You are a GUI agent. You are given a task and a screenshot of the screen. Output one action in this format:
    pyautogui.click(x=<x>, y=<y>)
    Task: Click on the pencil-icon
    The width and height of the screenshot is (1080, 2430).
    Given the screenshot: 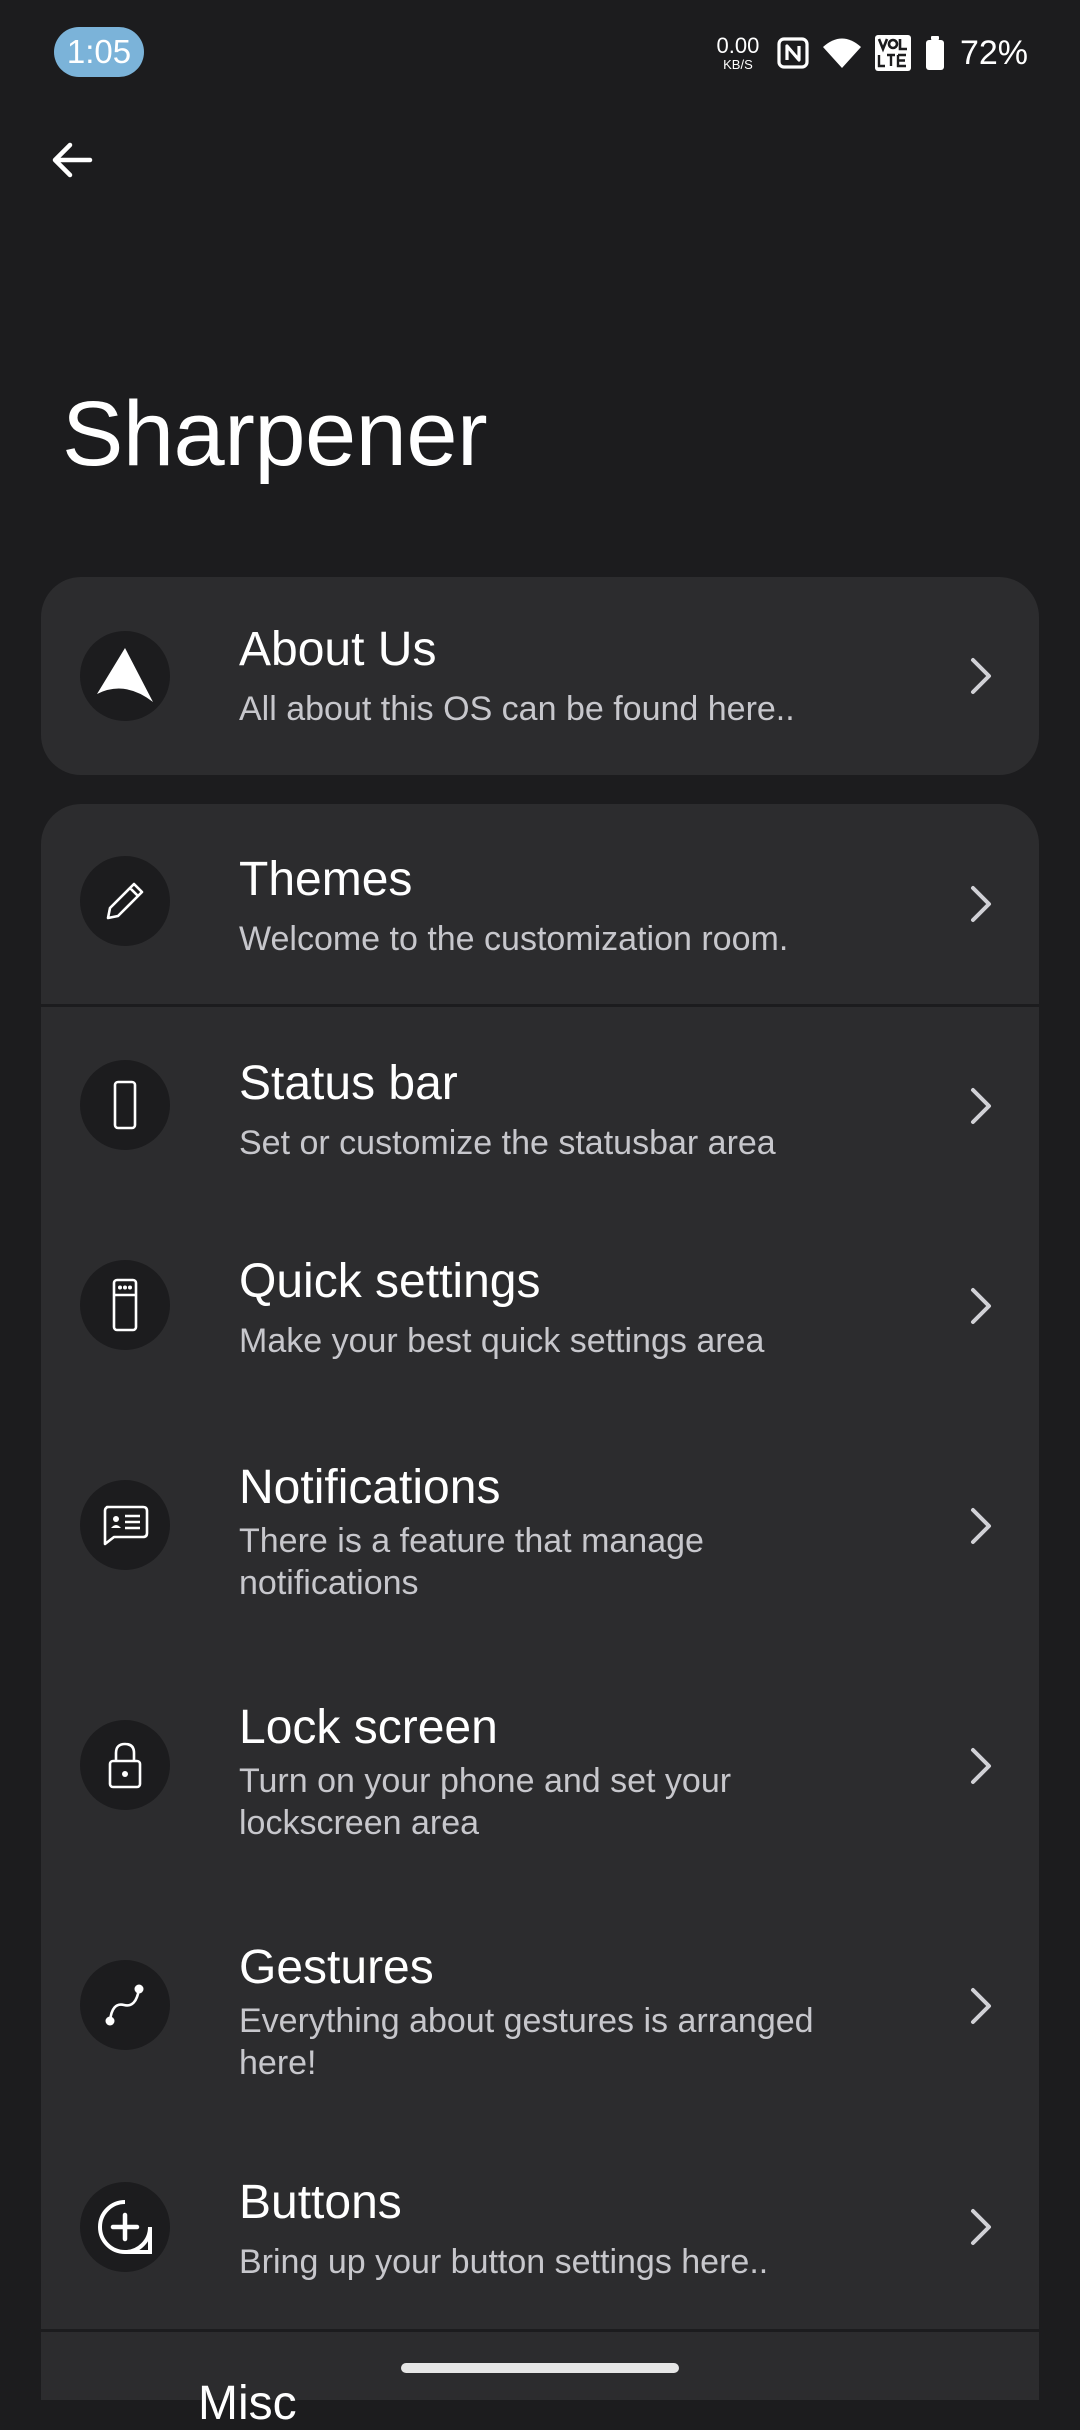 What is the action you would take?
    pyautogui.click(x=125, y=901)
    